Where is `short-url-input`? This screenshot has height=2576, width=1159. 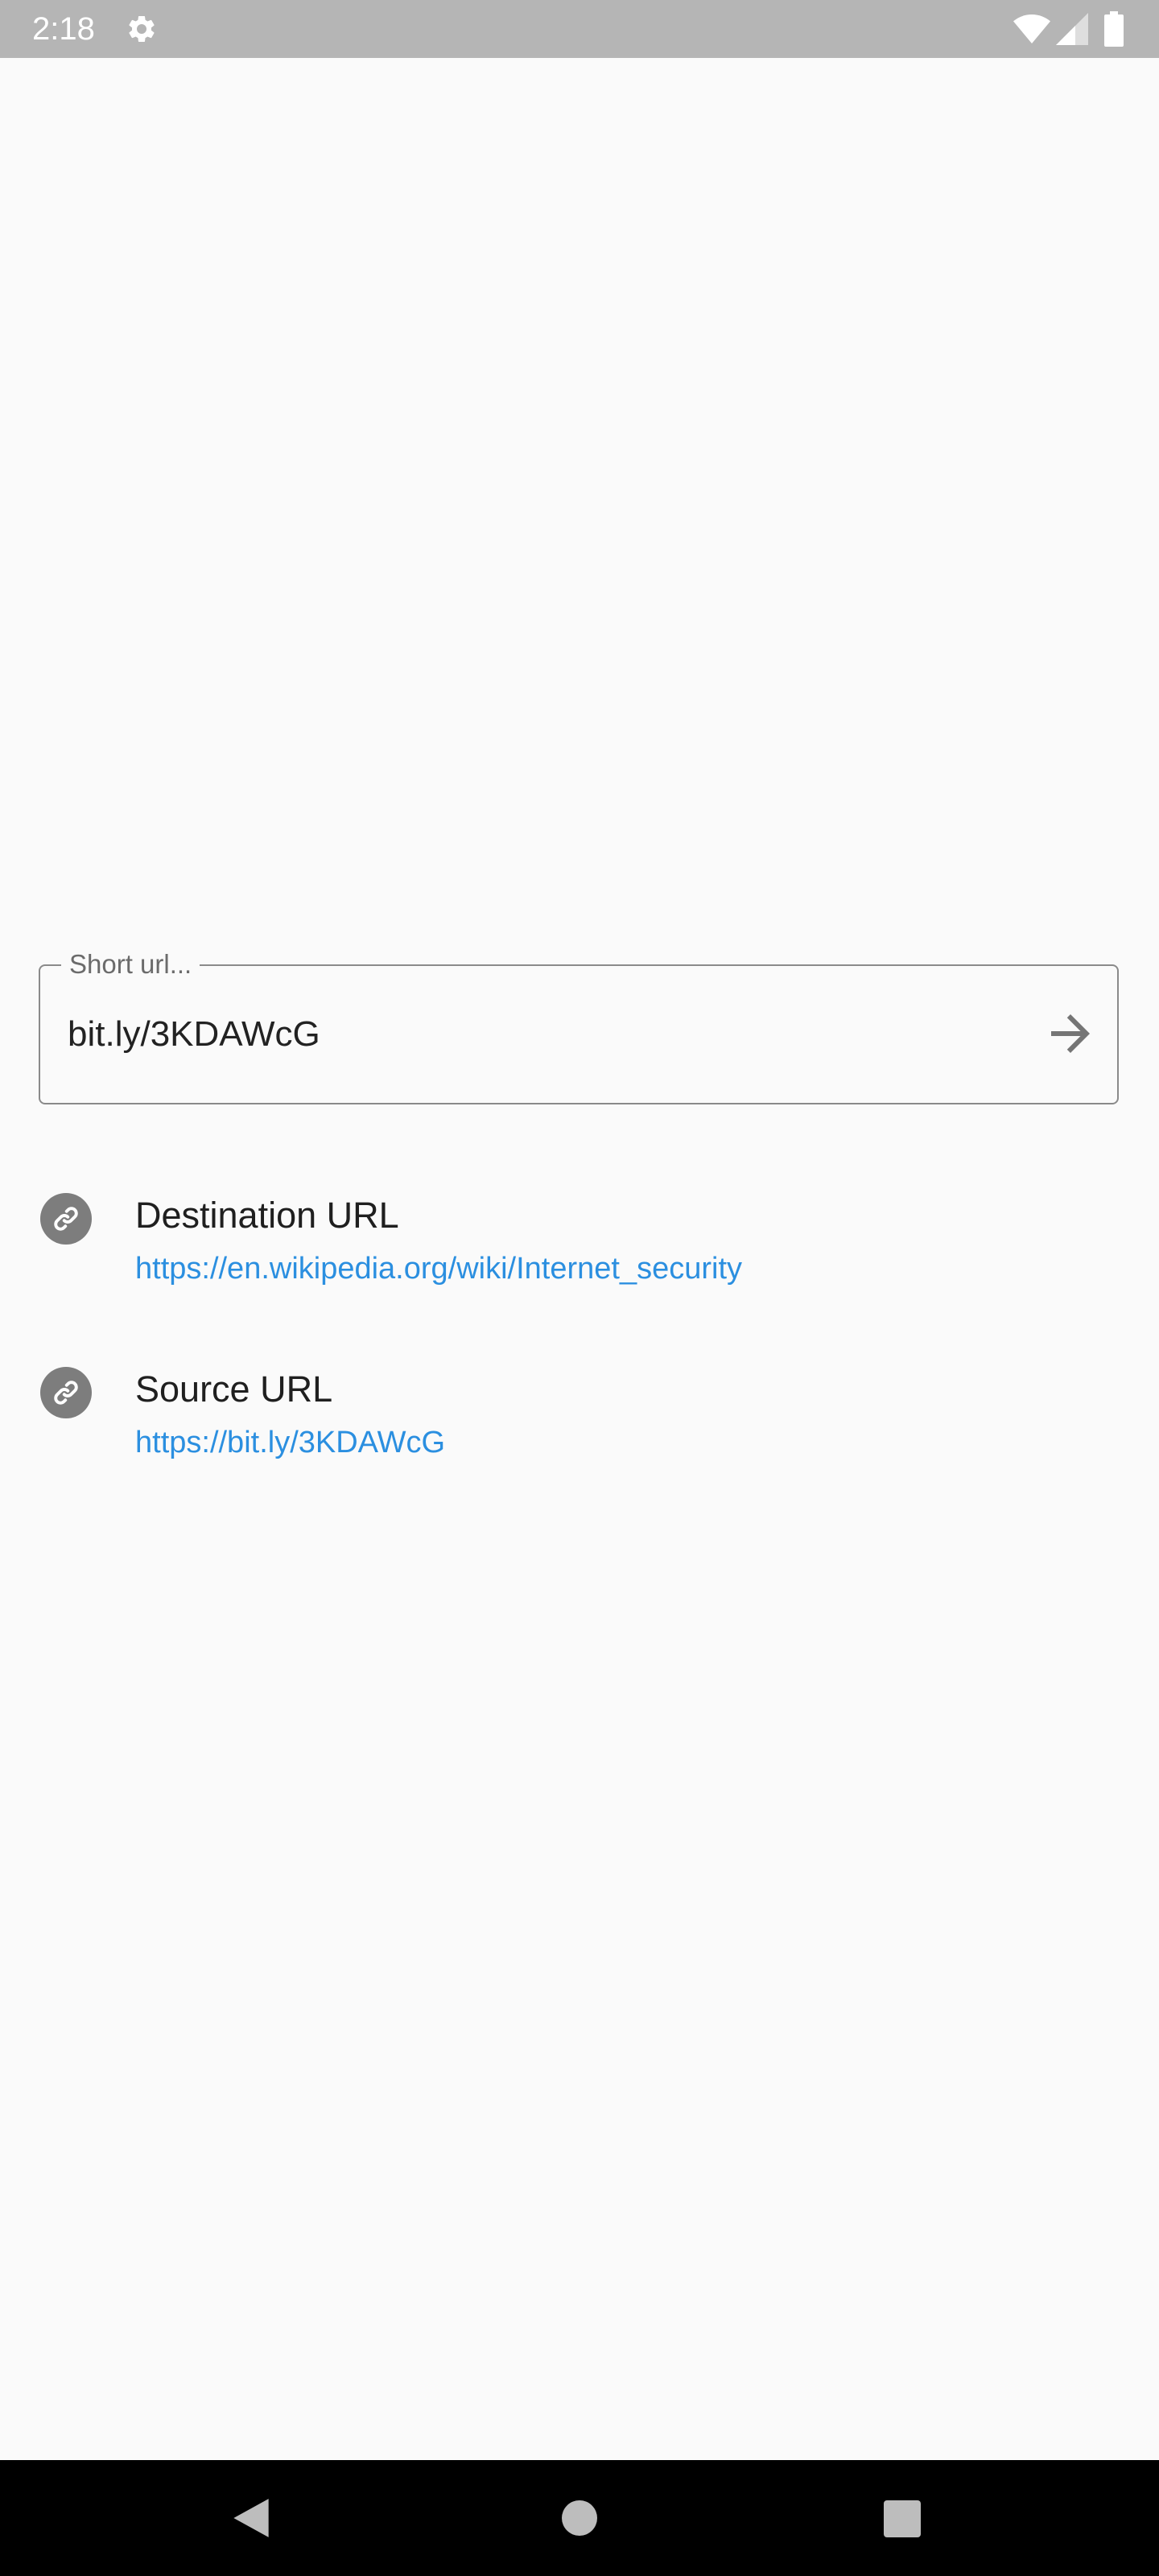 short-url-input is located at coordinates (526, 1034).